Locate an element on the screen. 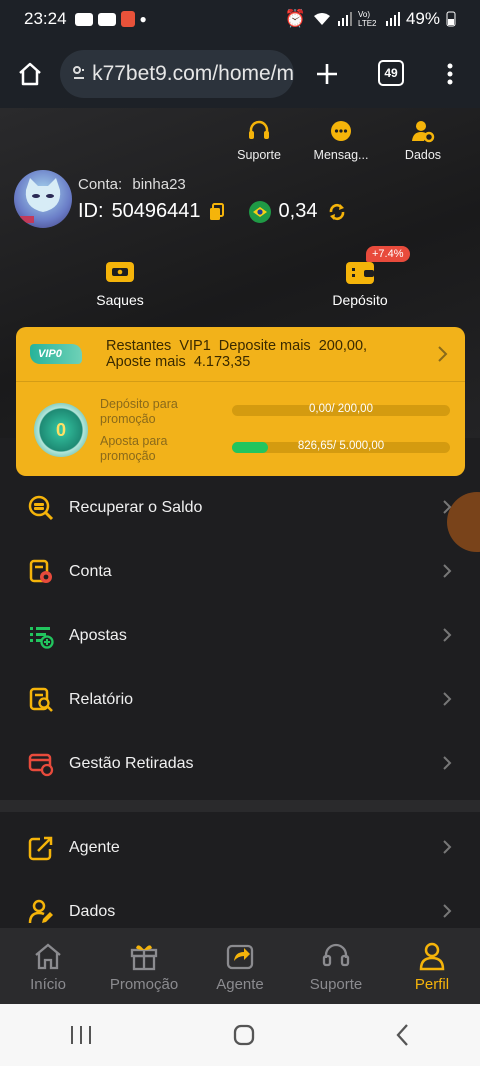 The height and width of the screenshot is (1066, 480). account-row: Conta: binha23 is located at coordinates (132, 184).